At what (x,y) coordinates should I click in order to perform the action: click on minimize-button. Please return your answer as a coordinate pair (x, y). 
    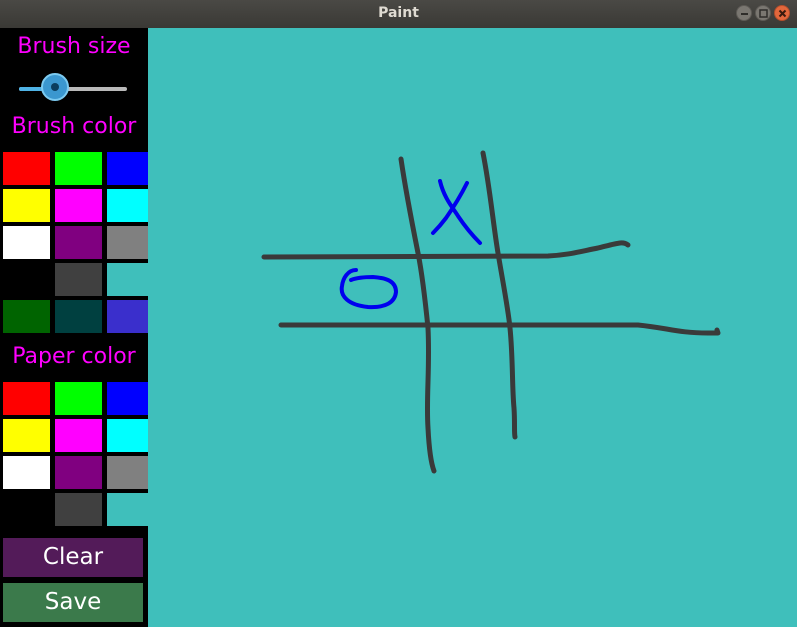
    Looking at the image, I should click on (744, 13).